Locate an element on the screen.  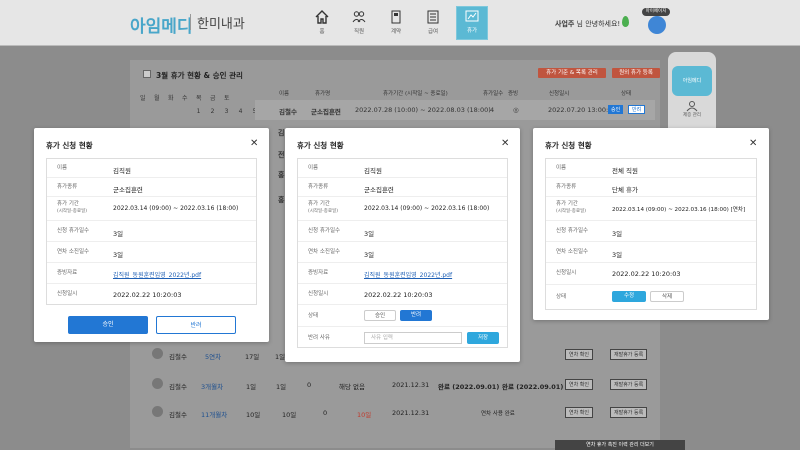
modal-title: 휴가 신청 현황 is located at coordinates (69, 145).